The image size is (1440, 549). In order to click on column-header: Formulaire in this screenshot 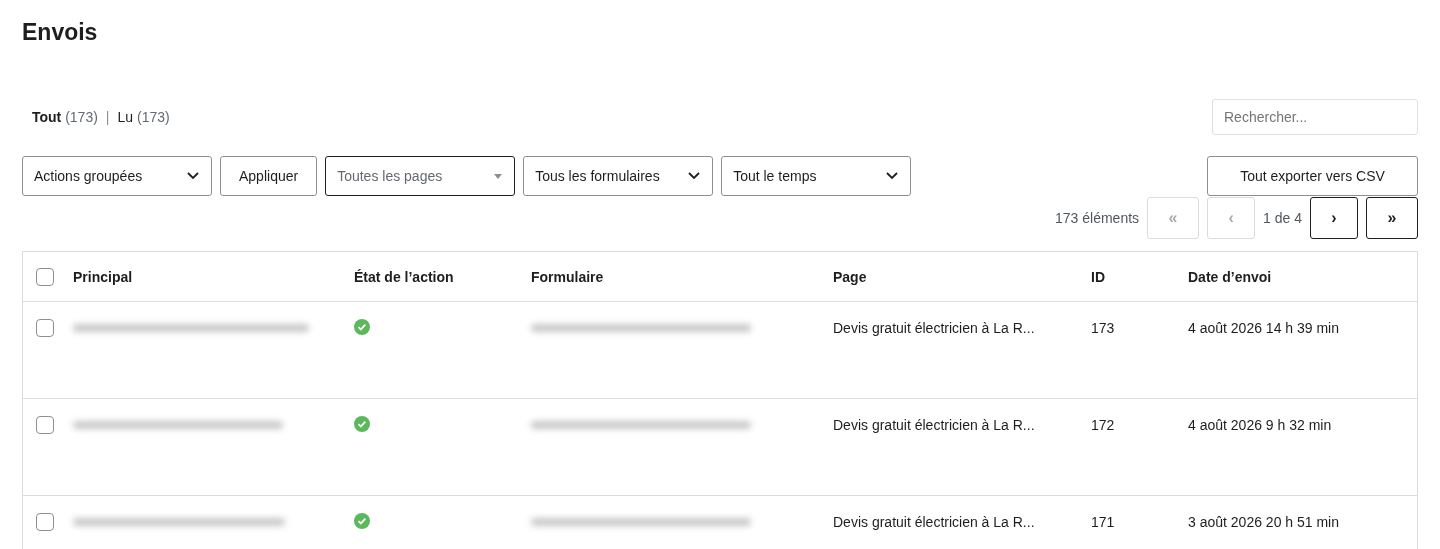, I will do `click(567, 277)`.